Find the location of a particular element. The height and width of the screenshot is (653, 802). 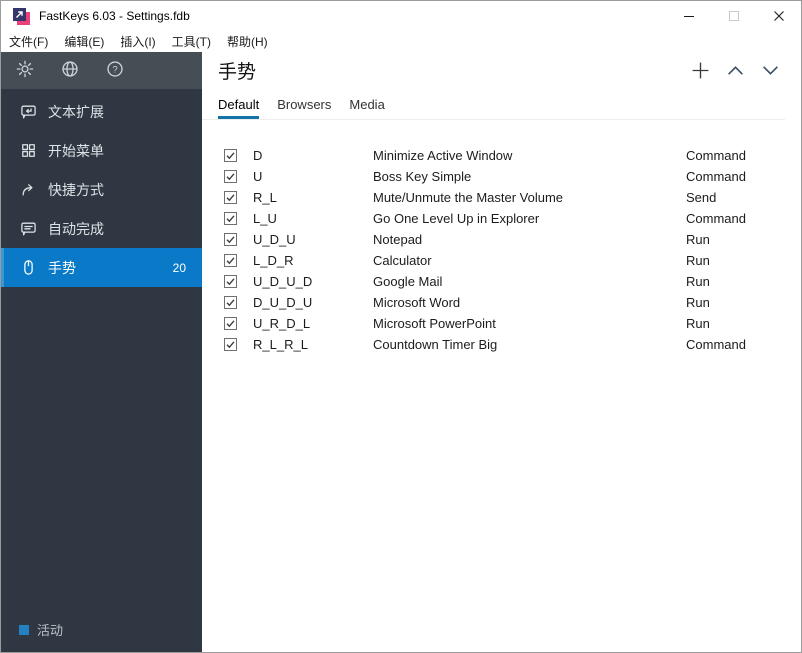

tab-media: Media is located at coordinates (366, 108).